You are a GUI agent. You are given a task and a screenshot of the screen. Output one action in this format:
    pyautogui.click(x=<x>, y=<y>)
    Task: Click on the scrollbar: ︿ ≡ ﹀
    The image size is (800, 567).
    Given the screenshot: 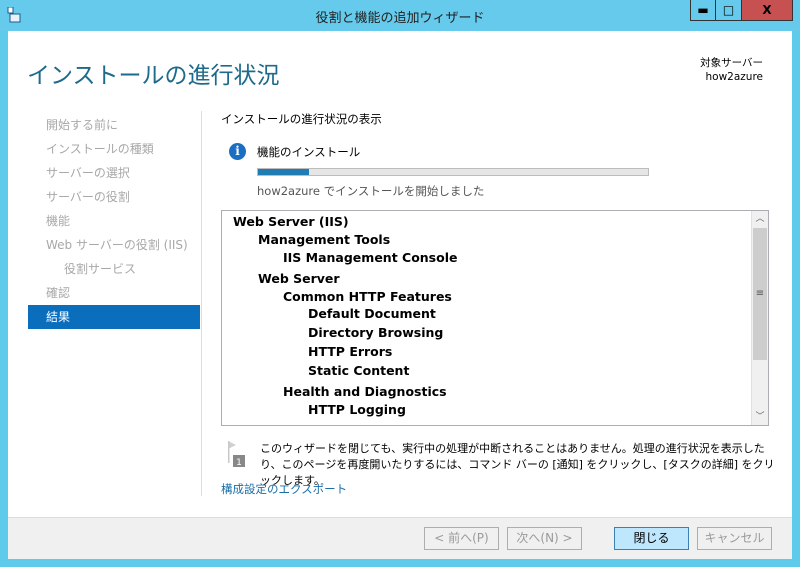 What is the action you would take?
    pyautogui.click(x=759, y=318)
    